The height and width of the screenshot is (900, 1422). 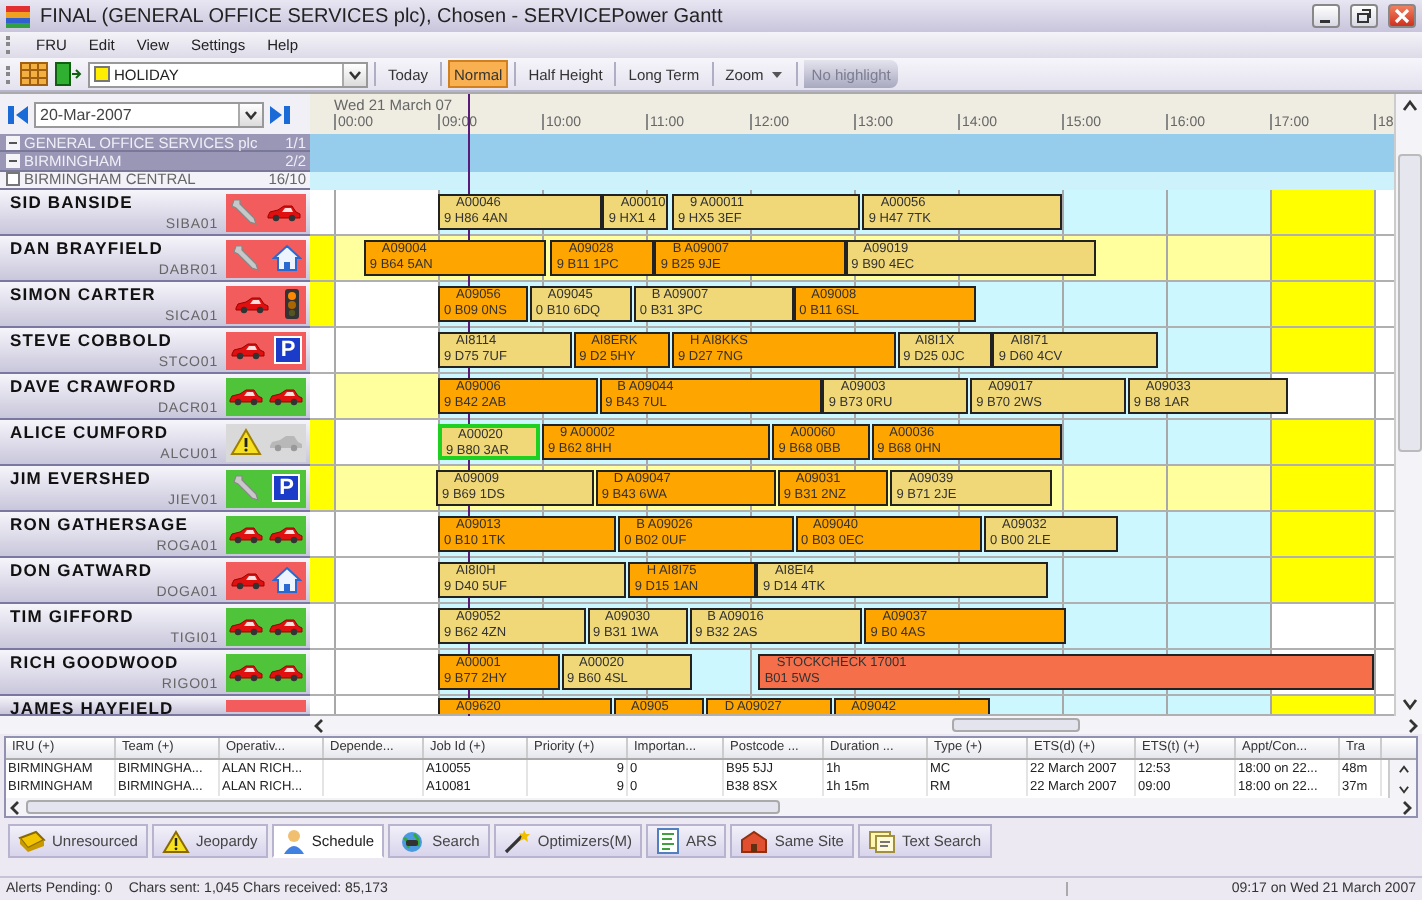 What do you see at coordinates (412, 841) in the screenshot?
I see `globe-icon` at bounding box center [412, 841].